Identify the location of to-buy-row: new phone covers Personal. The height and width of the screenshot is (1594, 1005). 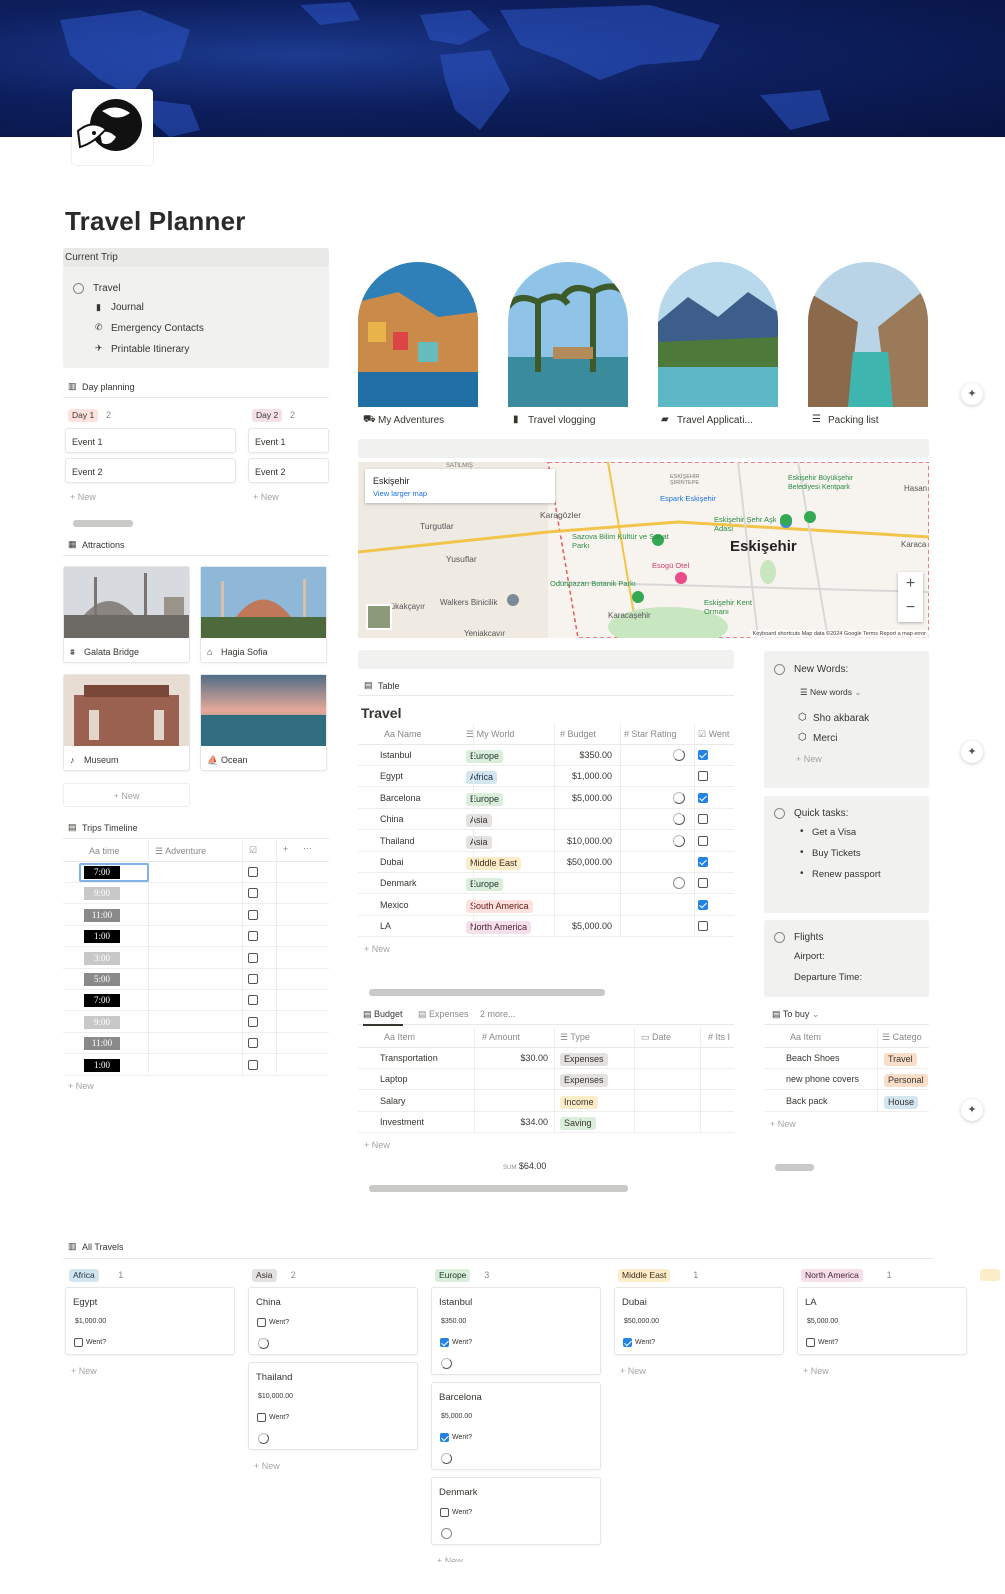
(846, 1080).